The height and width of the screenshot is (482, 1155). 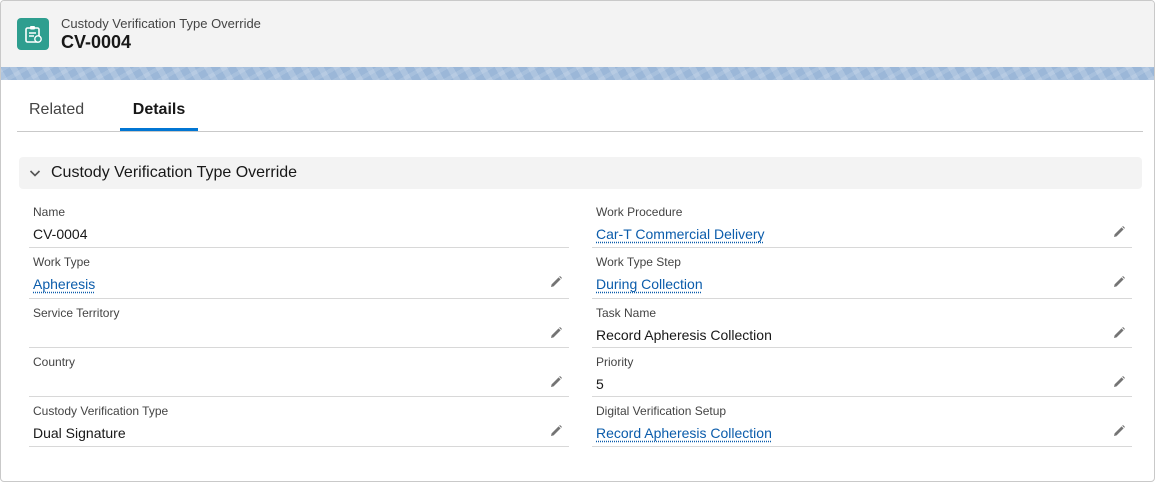 What do you see at coordinates (580, 173) in the screenshot?
I see `section-header: Custody Verification Type Override` at bounding box center [580, 173].